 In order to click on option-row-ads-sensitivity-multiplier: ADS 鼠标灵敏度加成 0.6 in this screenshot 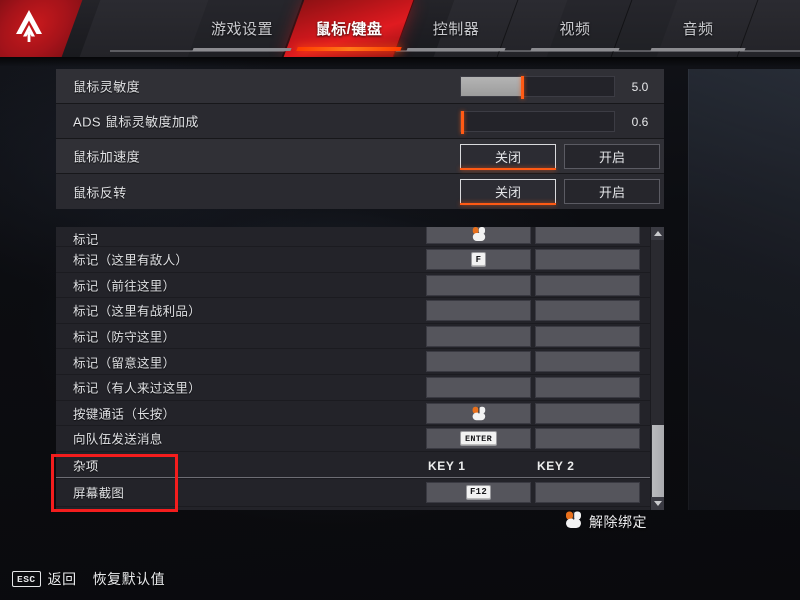, I will do `click(360, 121)`.